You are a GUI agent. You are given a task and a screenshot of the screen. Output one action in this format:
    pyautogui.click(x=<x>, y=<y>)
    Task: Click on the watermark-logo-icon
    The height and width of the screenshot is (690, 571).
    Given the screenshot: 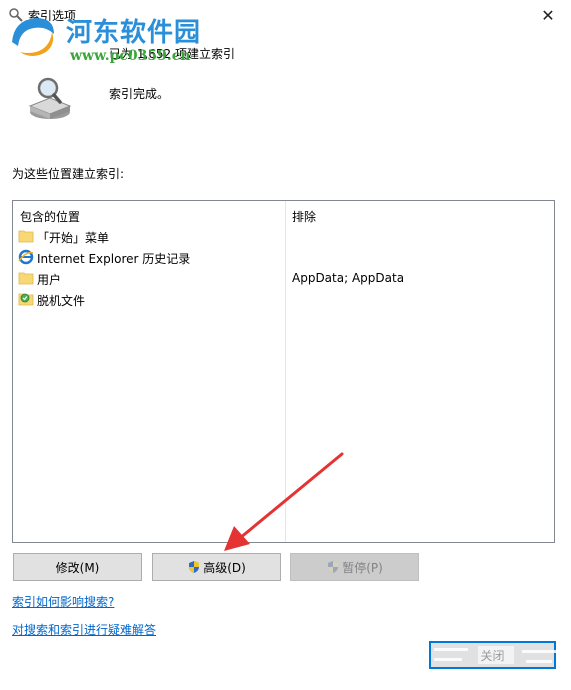 What is the action you would take?
    pyautogui.click(x=33, y=37)
    